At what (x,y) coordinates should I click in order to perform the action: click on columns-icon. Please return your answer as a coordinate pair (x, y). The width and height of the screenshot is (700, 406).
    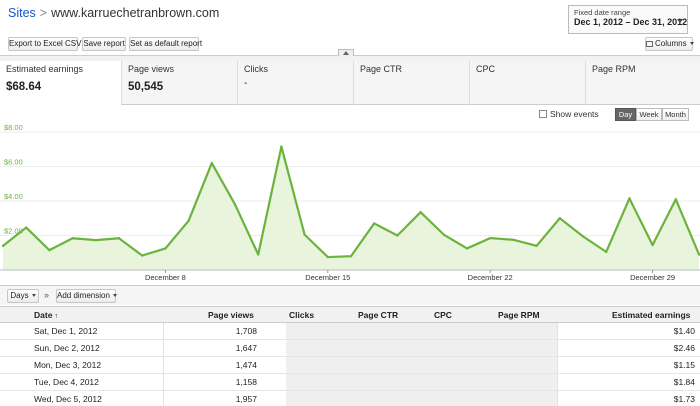
    Looking at the image, I should click on (649, 44).